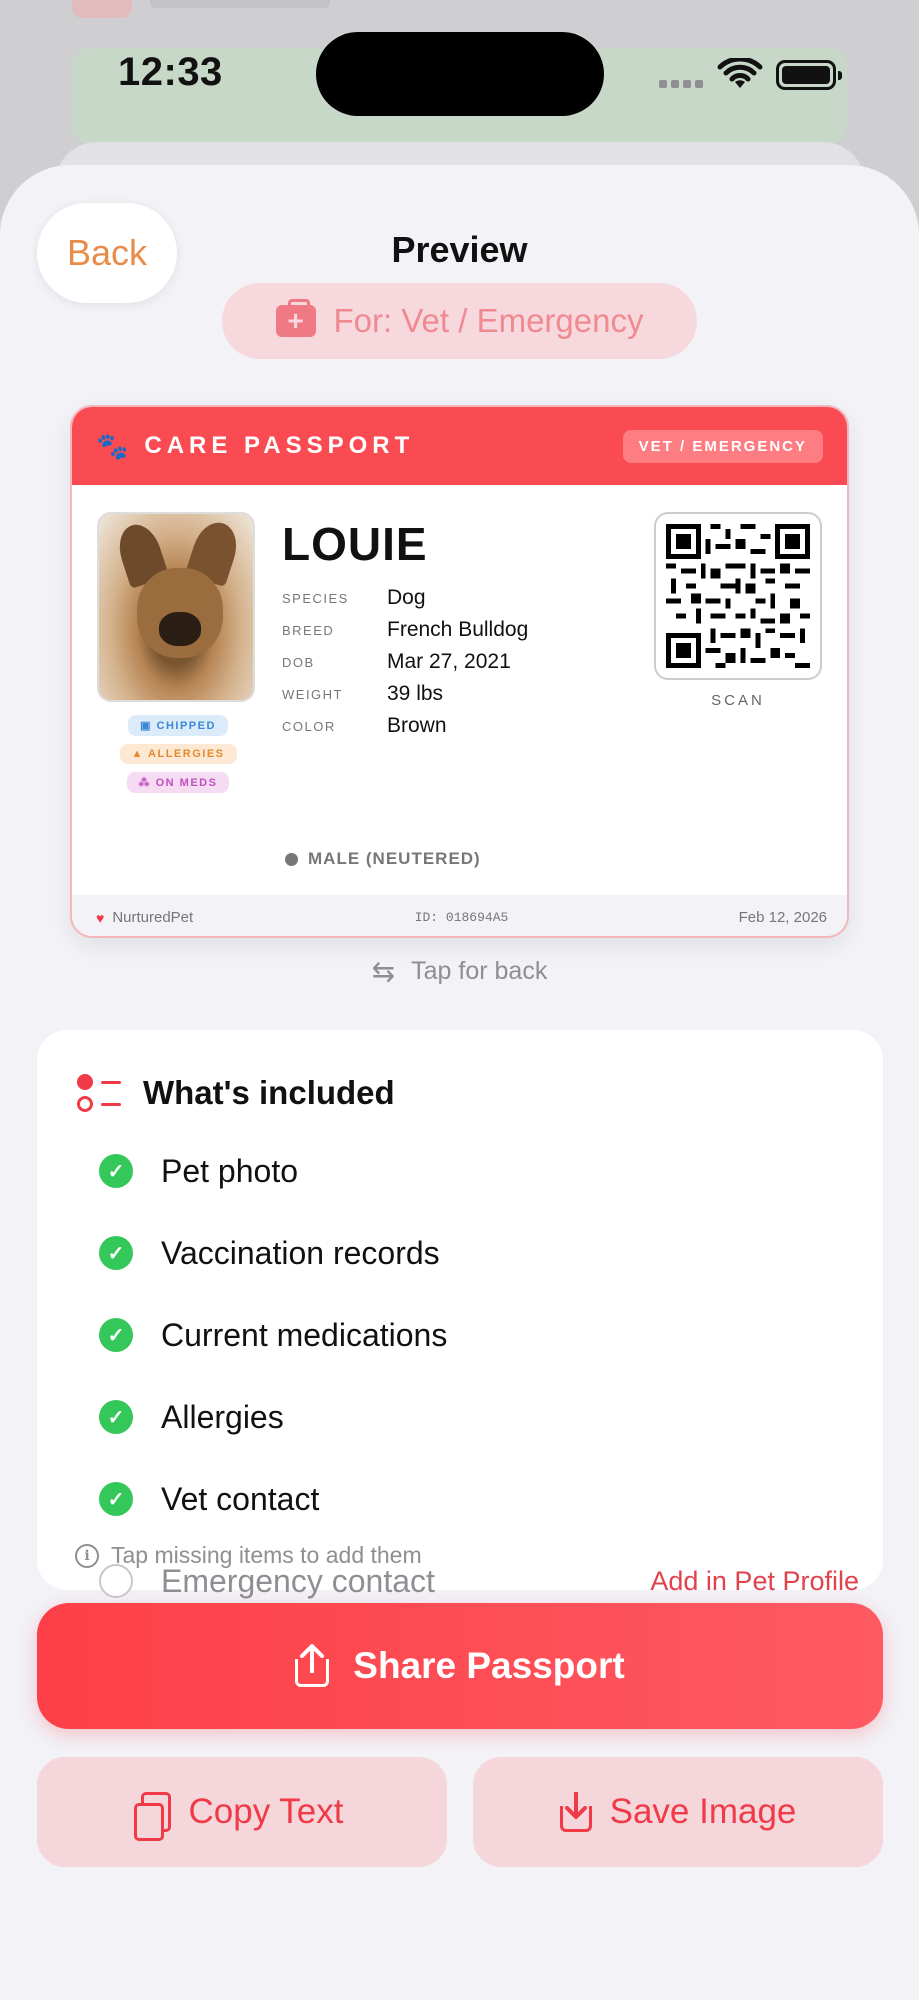 This screenshot has height=2000, width=919. I want to click on pet-name: LOUIE, so click(355, 544).